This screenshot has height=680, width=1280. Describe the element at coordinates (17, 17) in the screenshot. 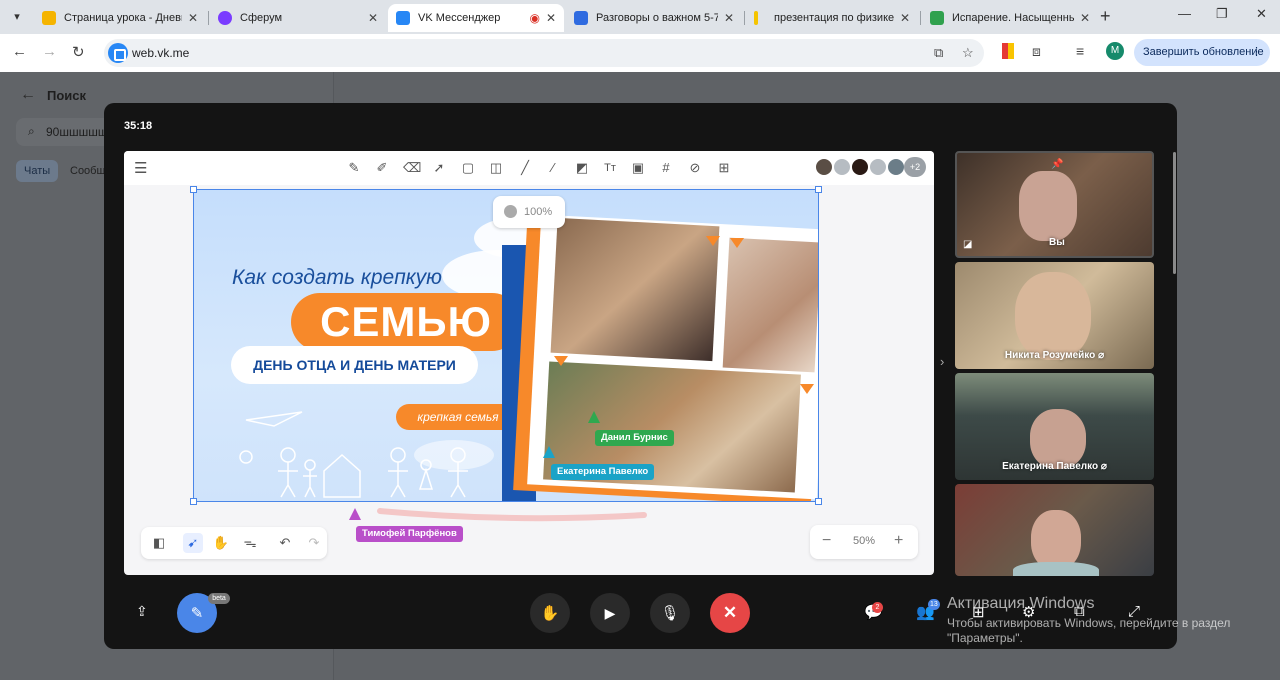

I see `tab-search-button: ▾` at that location.